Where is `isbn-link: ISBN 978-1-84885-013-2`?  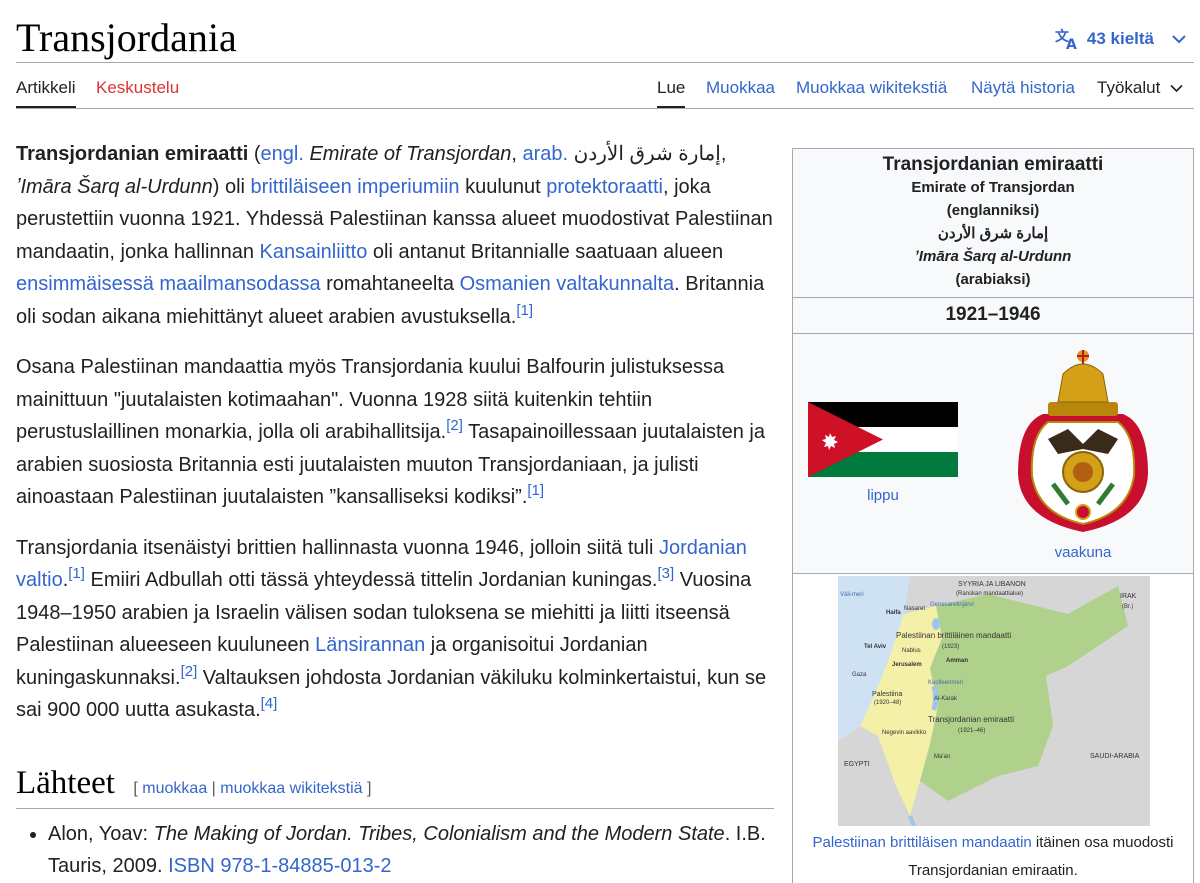
isbn-link: ISBN 978-1-84885-013-2 is located at coordinates (279, 866).